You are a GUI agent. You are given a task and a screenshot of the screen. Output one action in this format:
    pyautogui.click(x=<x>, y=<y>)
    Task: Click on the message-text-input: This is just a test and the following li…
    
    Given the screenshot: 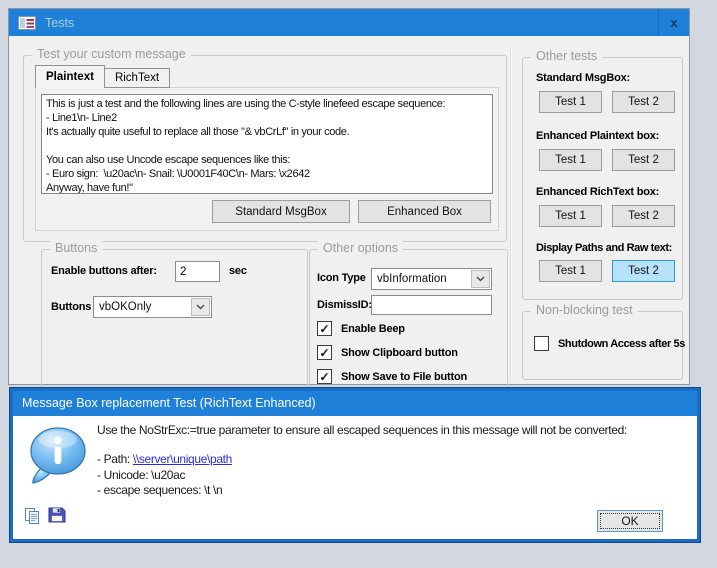 What is the action you would take?
    pyautogui.click(x=267, y=144)
    